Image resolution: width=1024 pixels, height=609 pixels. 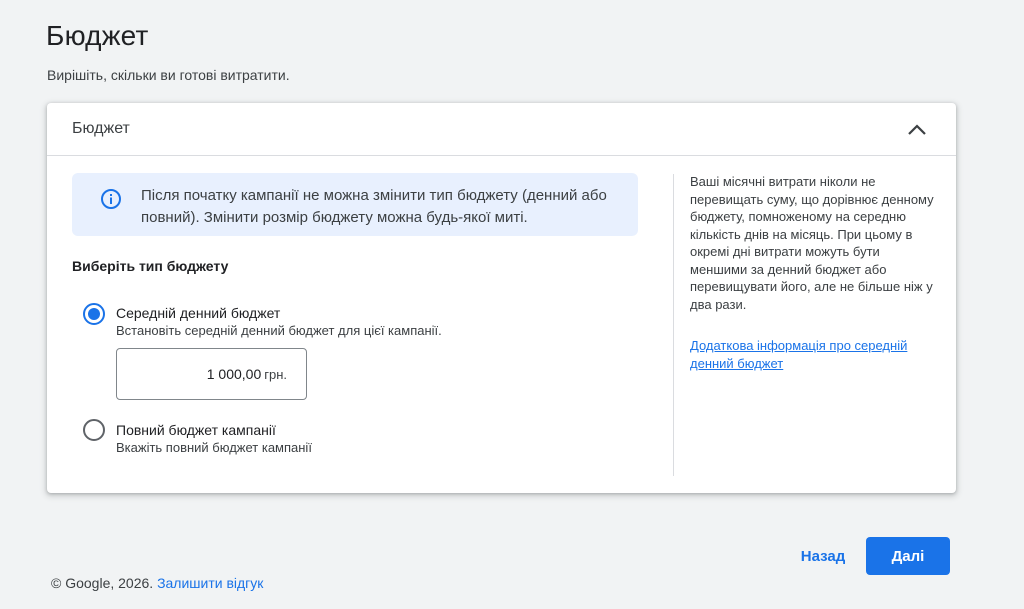 I want to click on daily-budget-input: 1 000,00 грн., so click(x=211, y=374).